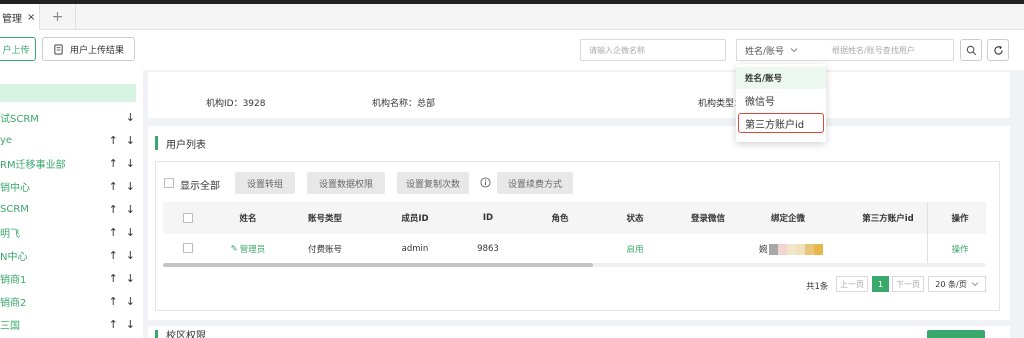 This screenshot has height=338, width=1024. I want to click on sidebar-item: 销中心 ↑ ↓, so click(71, 186).